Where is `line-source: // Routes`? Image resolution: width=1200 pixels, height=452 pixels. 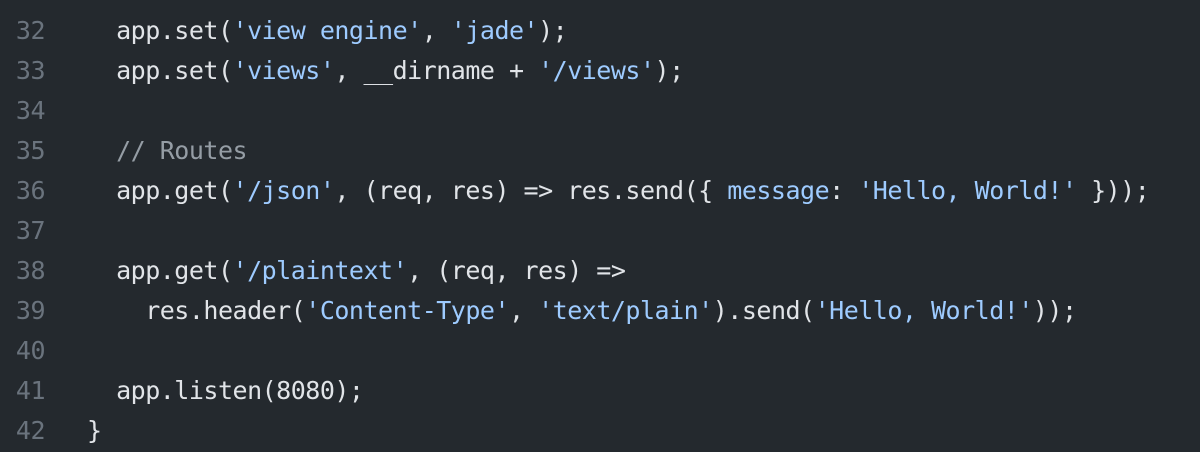
line-source: // Routes is located at coordinates (167, 151).